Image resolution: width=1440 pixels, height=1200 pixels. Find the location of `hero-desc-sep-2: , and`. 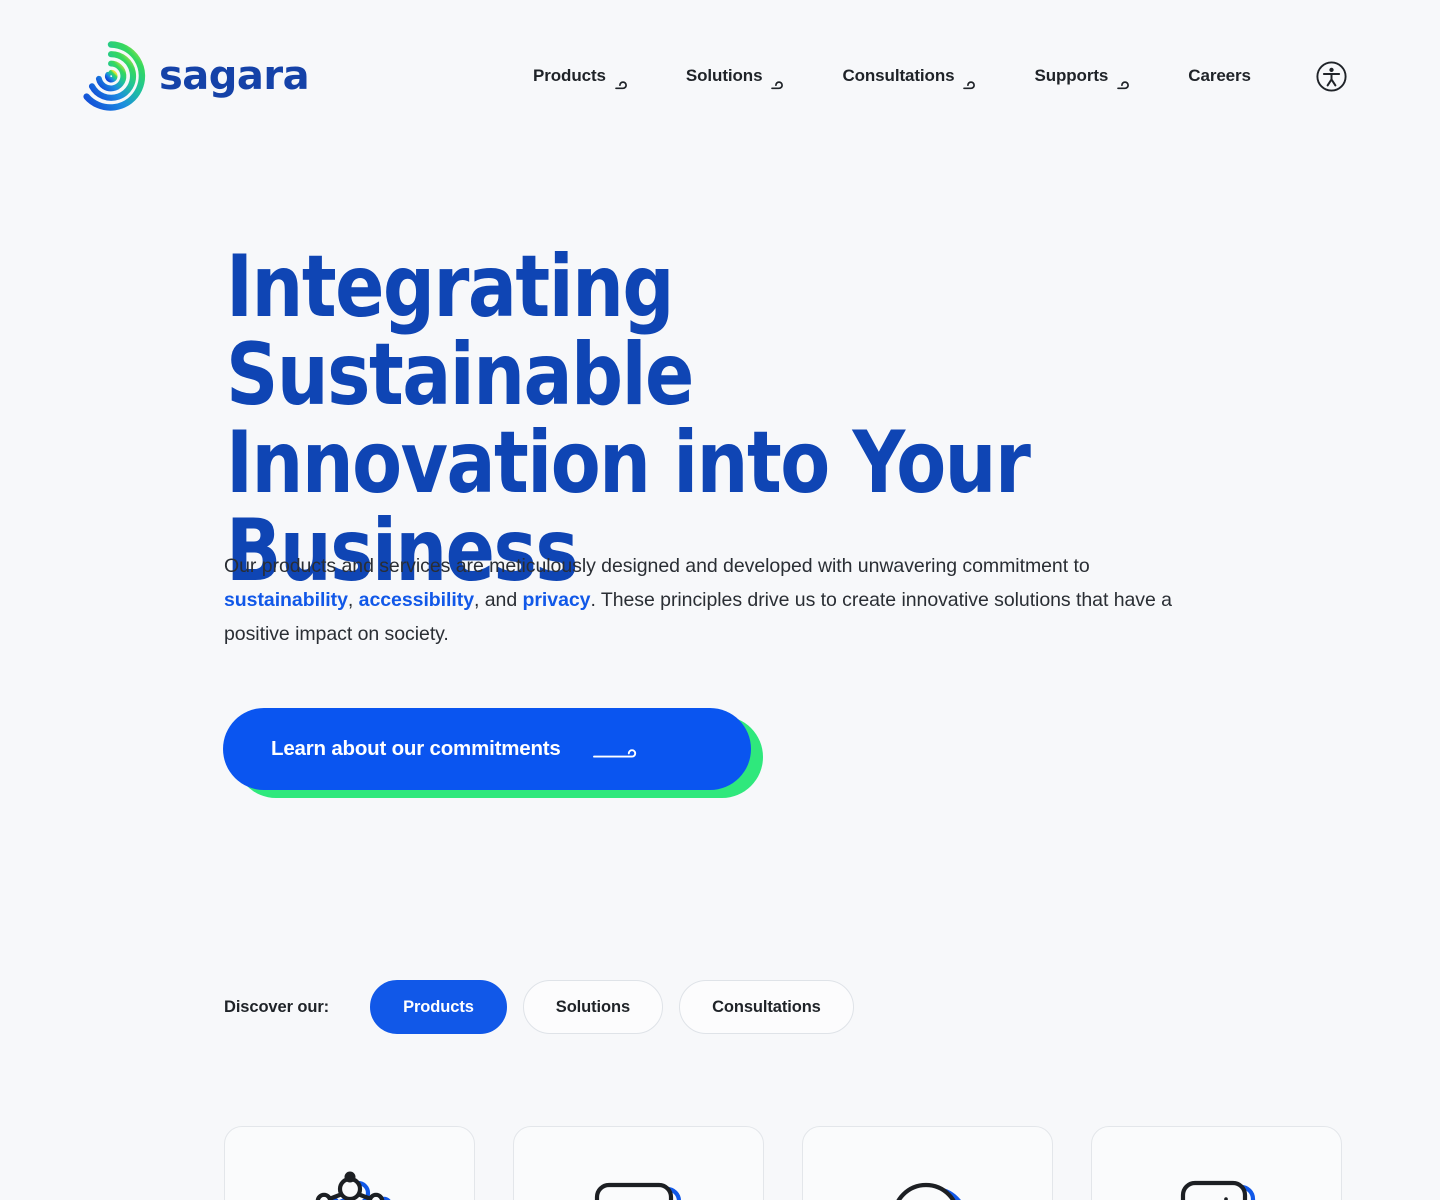

hero-desc-sep-2: , and is located at coordinates (498, 600).